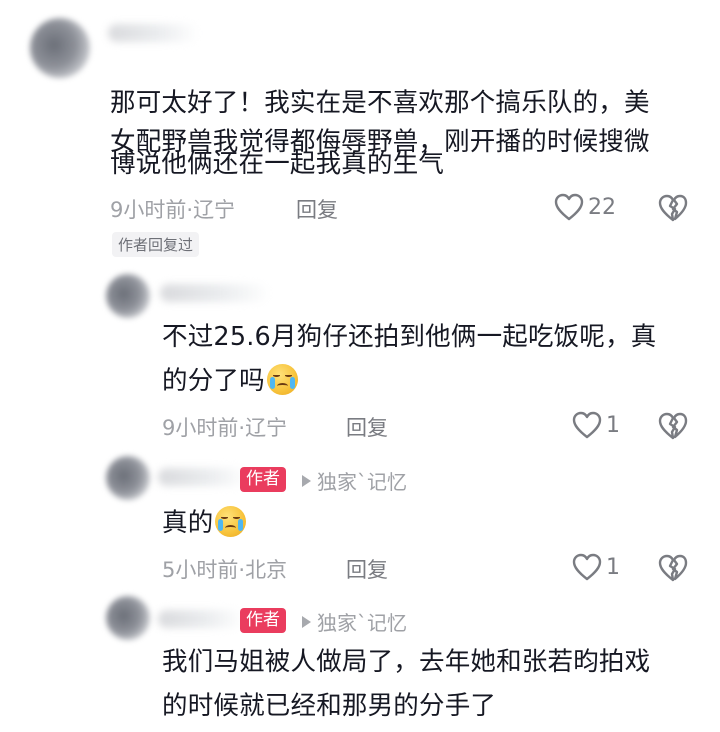 The width and height of the screenshot is (720, 732). What do you see at coordinates (266, 570) in the screenshot?
I see `comment-location: 北京` at bounding box center [266, 570].